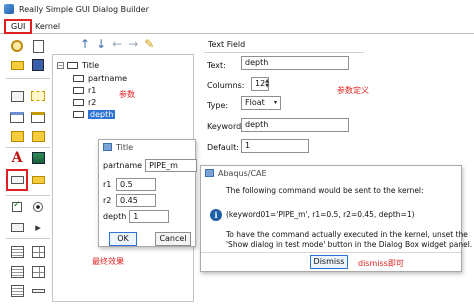  I want to click on field-row: depth 1, so click(136, 216).